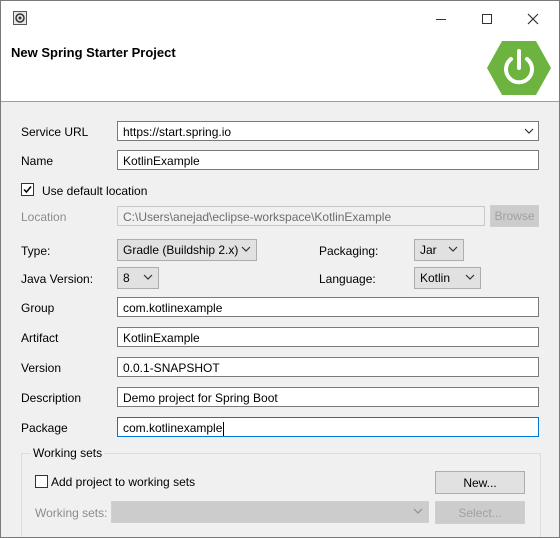  I want to click on use-default-location-checkbox, so click(27, 189).